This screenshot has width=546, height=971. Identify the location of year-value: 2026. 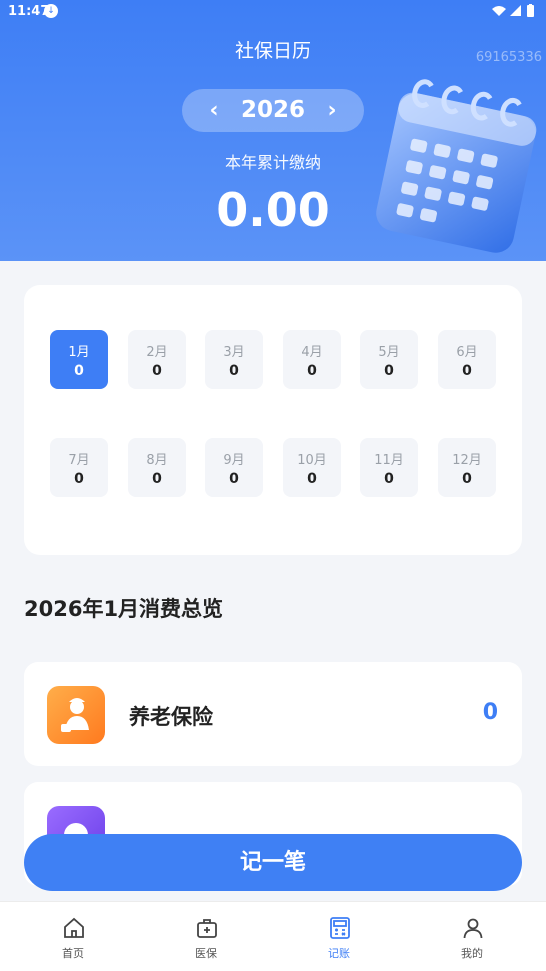
(272, 110).